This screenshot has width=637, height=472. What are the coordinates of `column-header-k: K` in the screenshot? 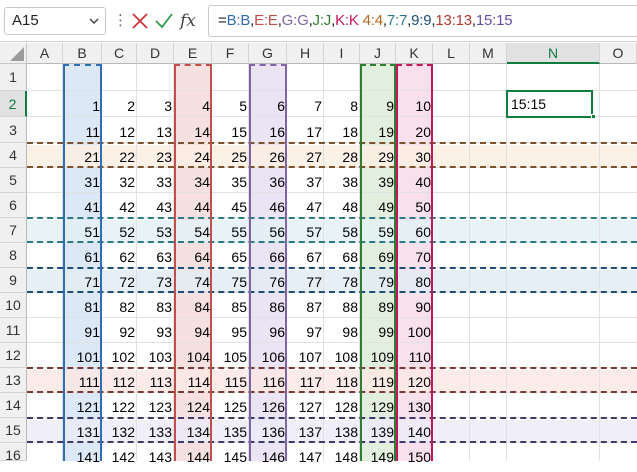 It's located at (414, 53).